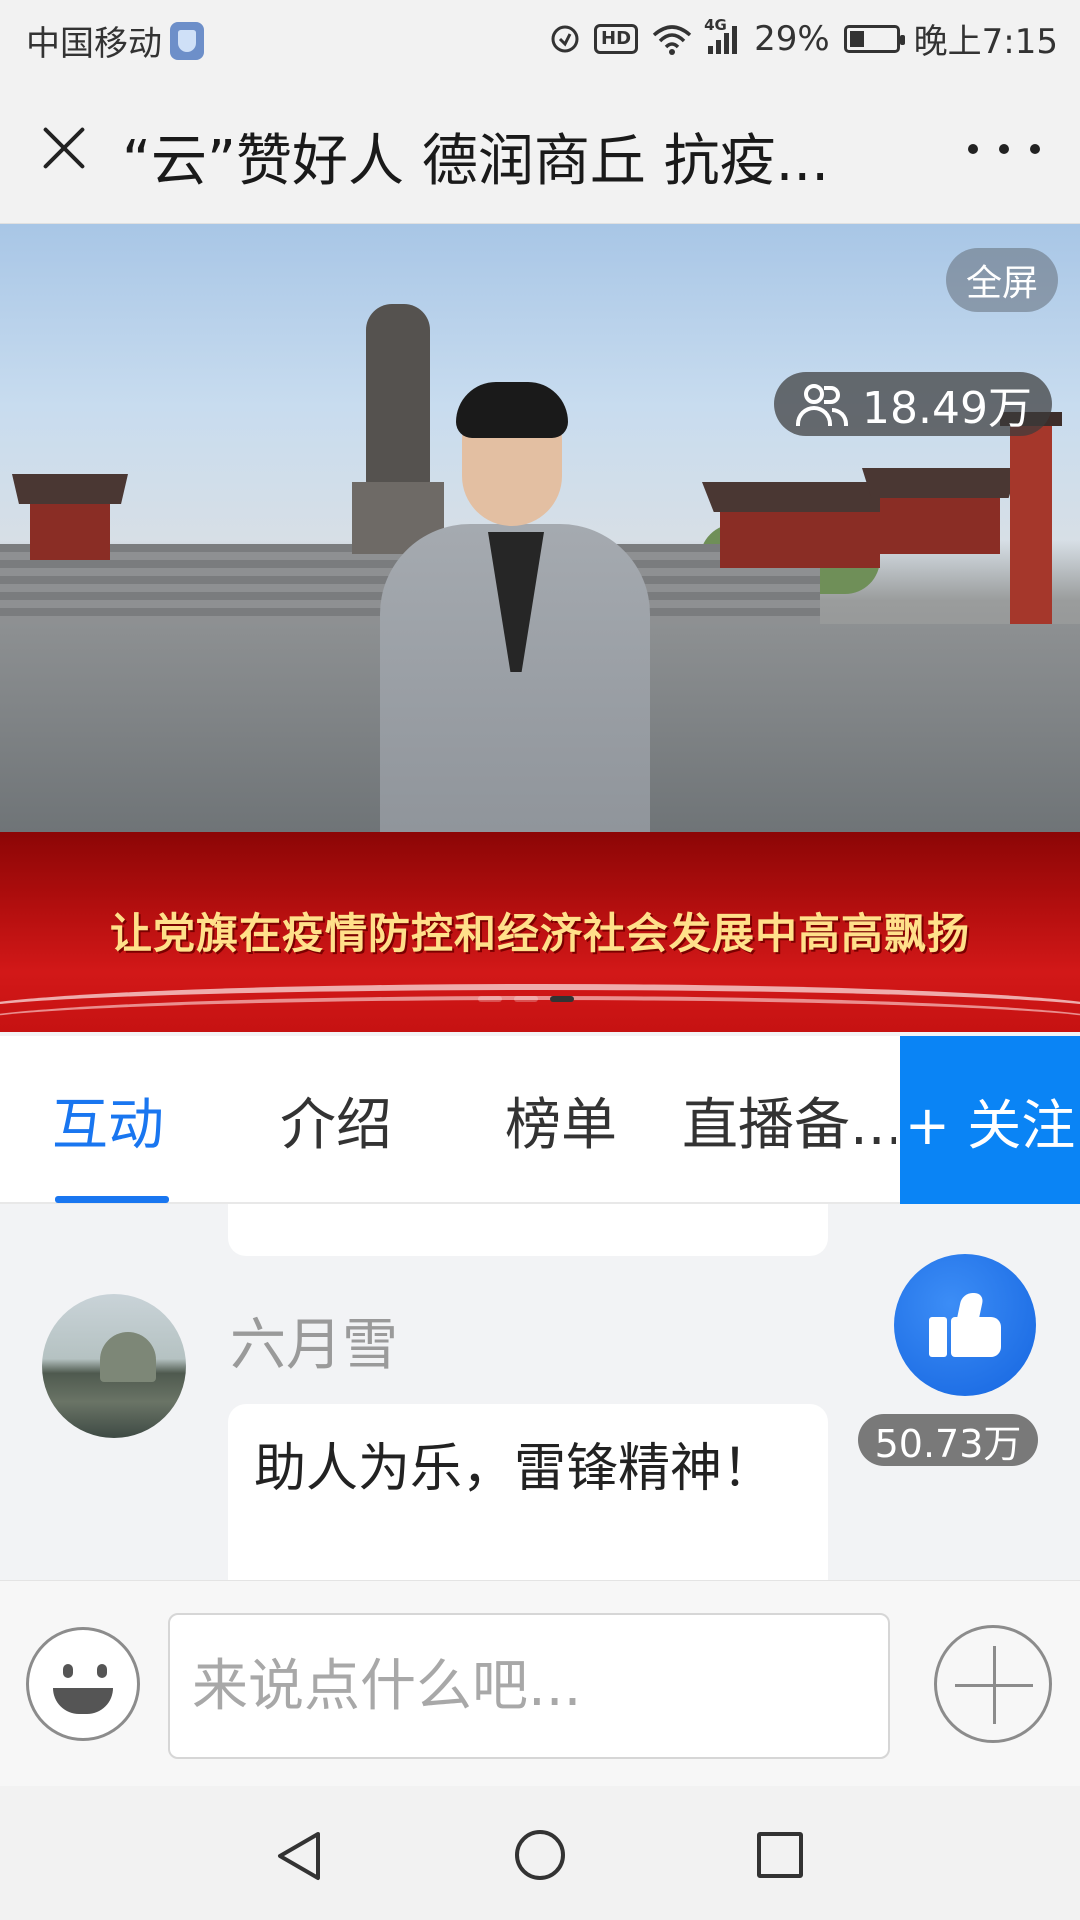 The image size is (1080, 1920). I want to click on tab-interaction: 互动, so click(108, 1120).